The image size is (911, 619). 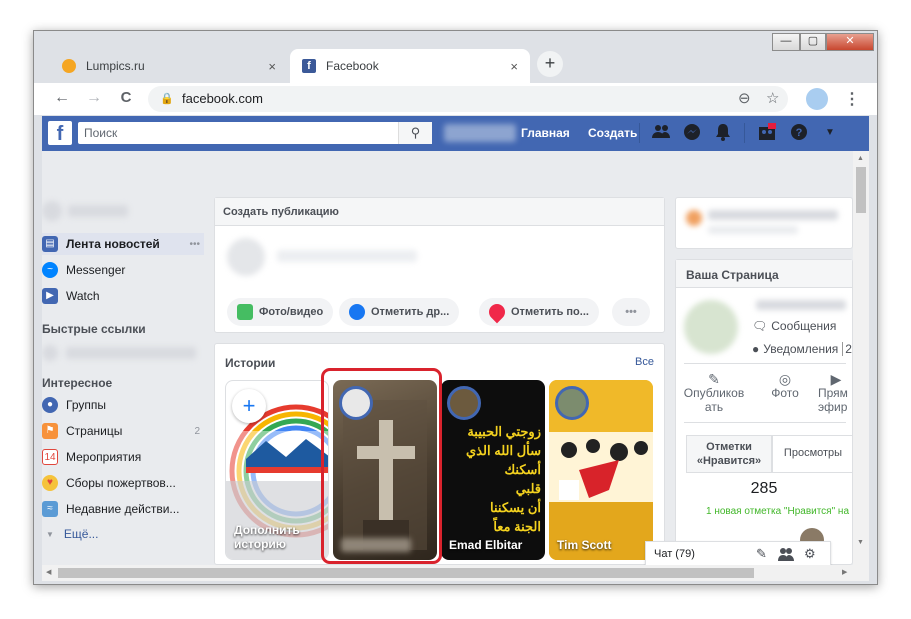 What do you see at coordinates (50, 353) in the screenshot?
I see `shortcut-avatar` at bounding box center [50, 353].